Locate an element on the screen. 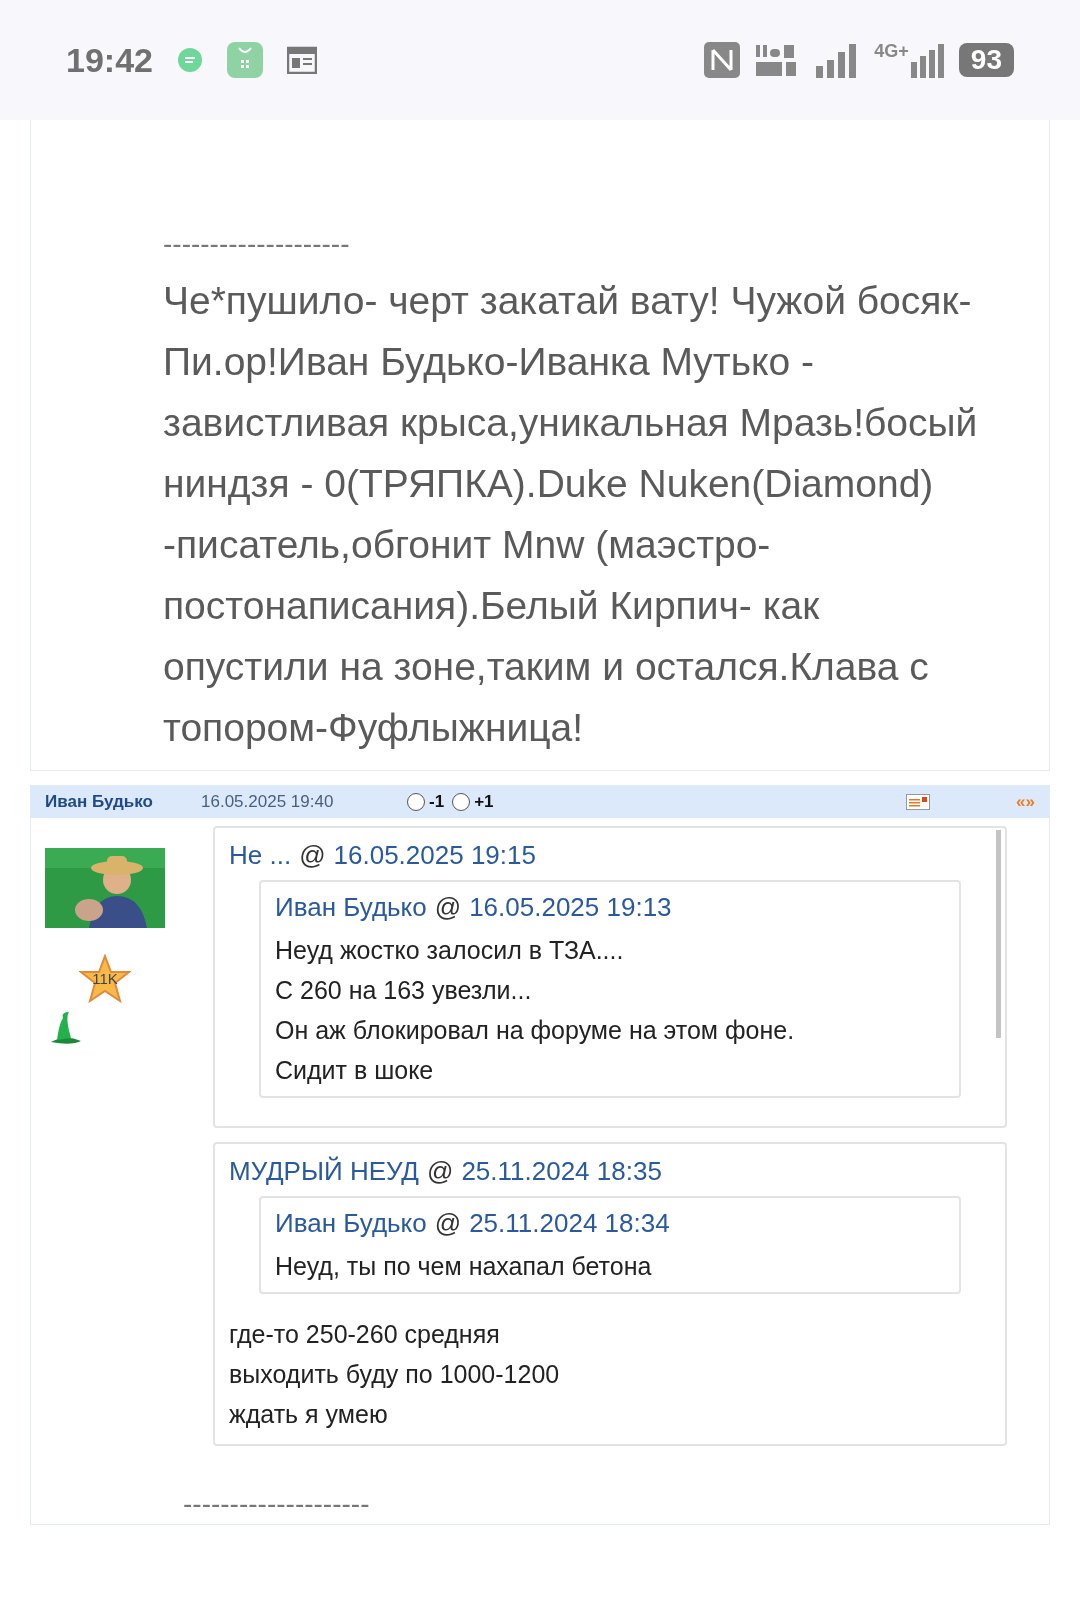 This screenshot has height=1619, width=1080. reply-text-line: ждать я умею is located at coordinates (309, 1414).